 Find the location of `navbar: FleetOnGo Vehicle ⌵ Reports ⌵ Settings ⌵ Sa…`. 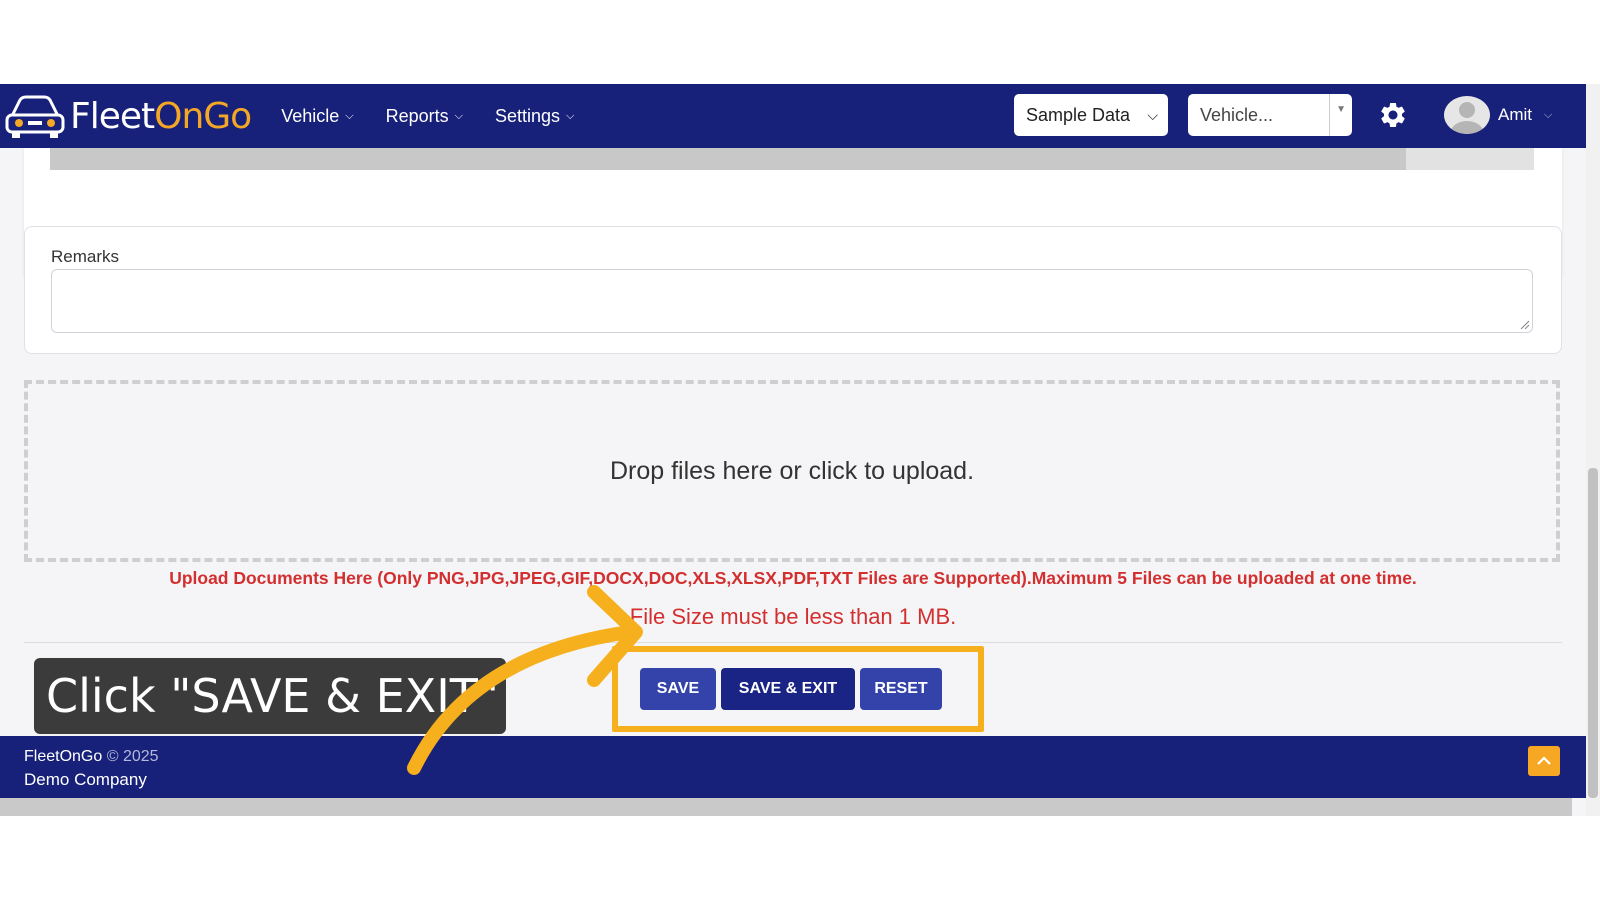

navbar: FleetOnGo Vehicle ⌵ Reports ⌵ Settings ⌵ Sa… is located at coordinates (793, 116).